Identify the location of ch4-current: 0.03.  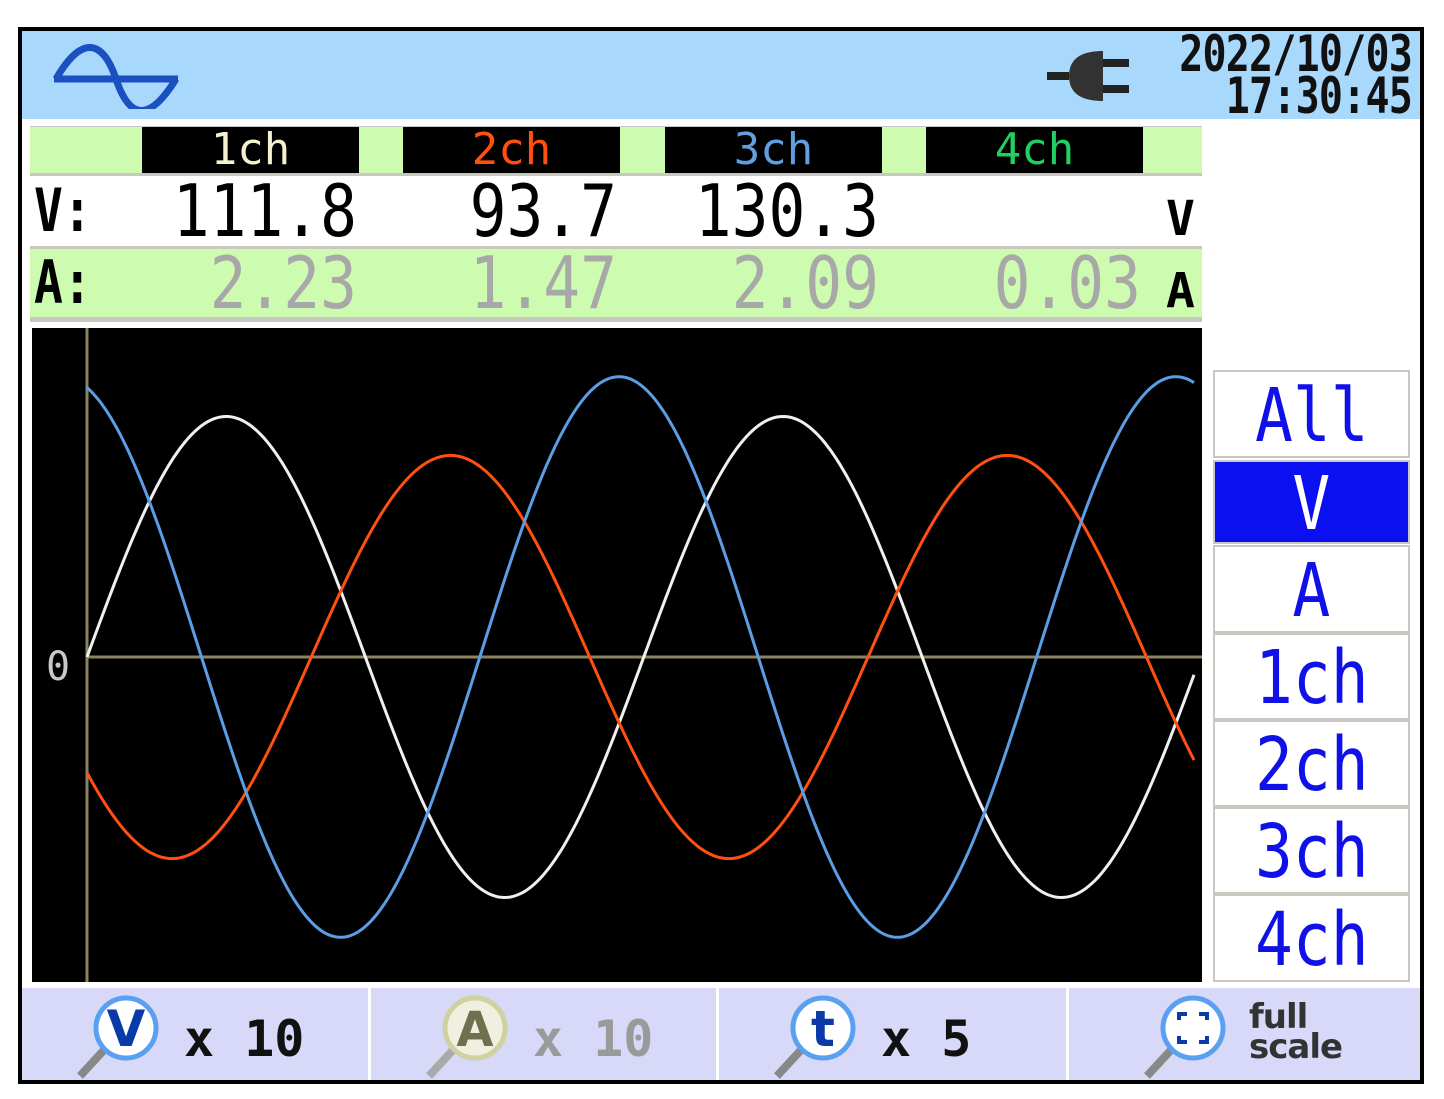
(1067, 283).